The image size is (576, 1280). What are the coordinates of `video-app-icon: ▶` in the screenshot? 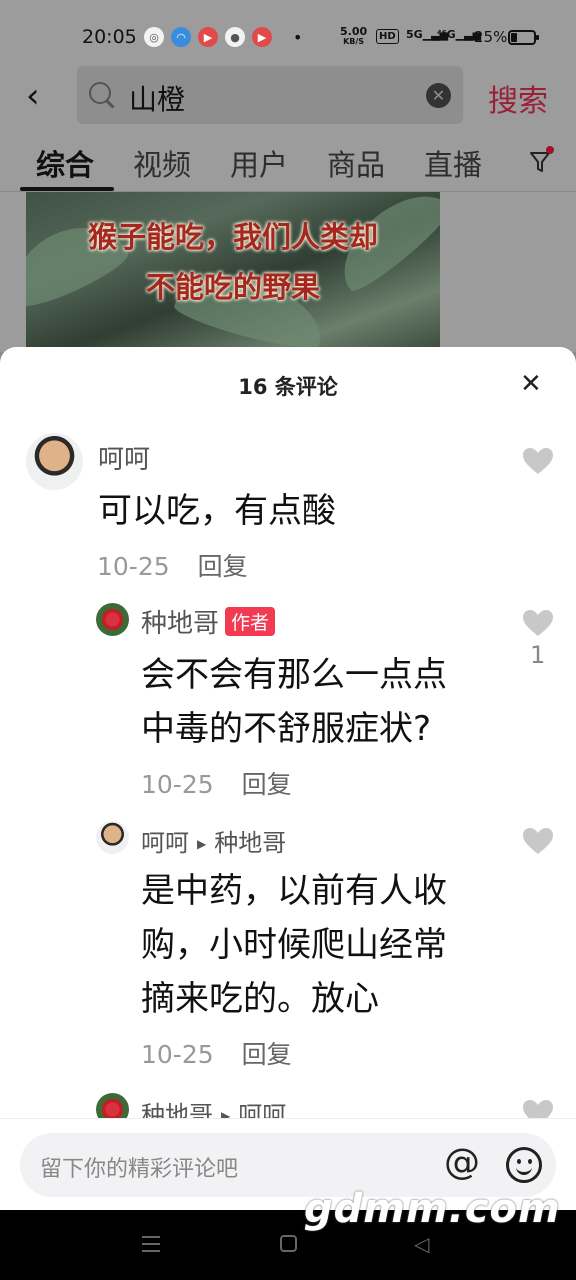 It's located at (208, 37).